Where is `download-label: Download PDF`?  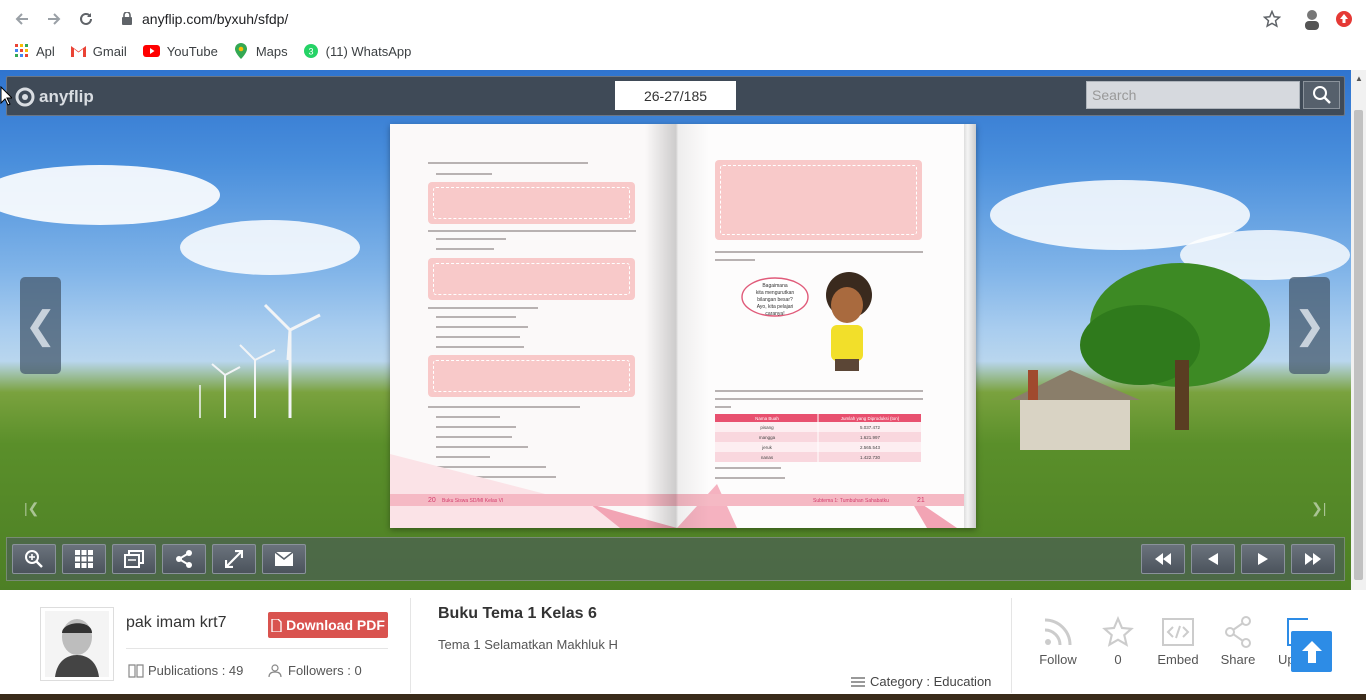 download-label: Download PDF is located at coordinates (335, 625).